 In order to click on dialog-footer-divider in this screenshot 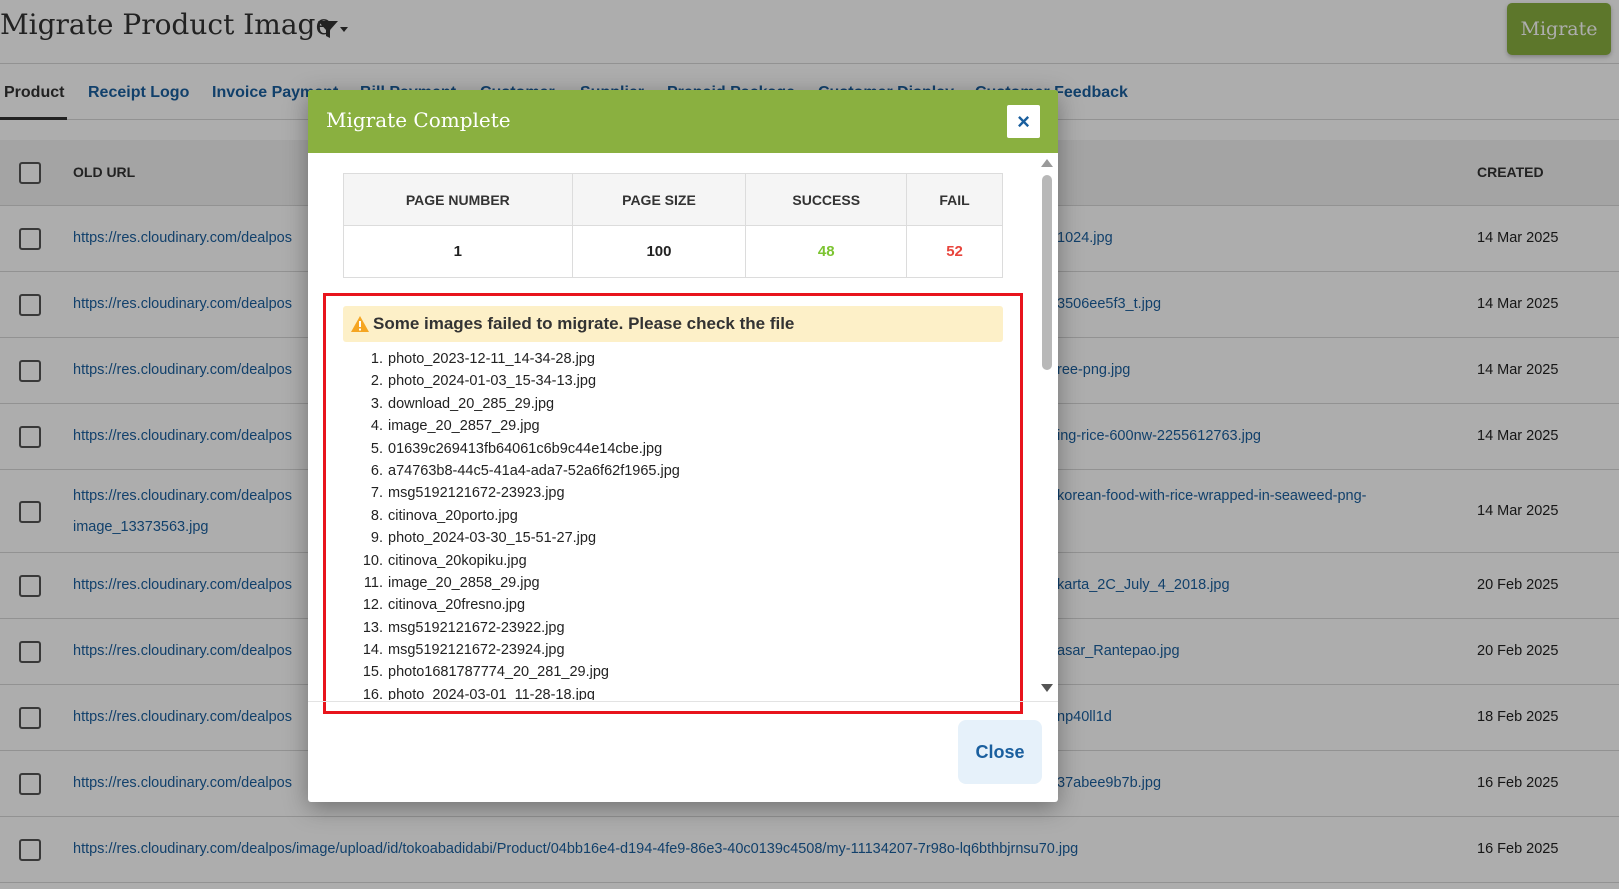, I will do `click(683, 701)`.